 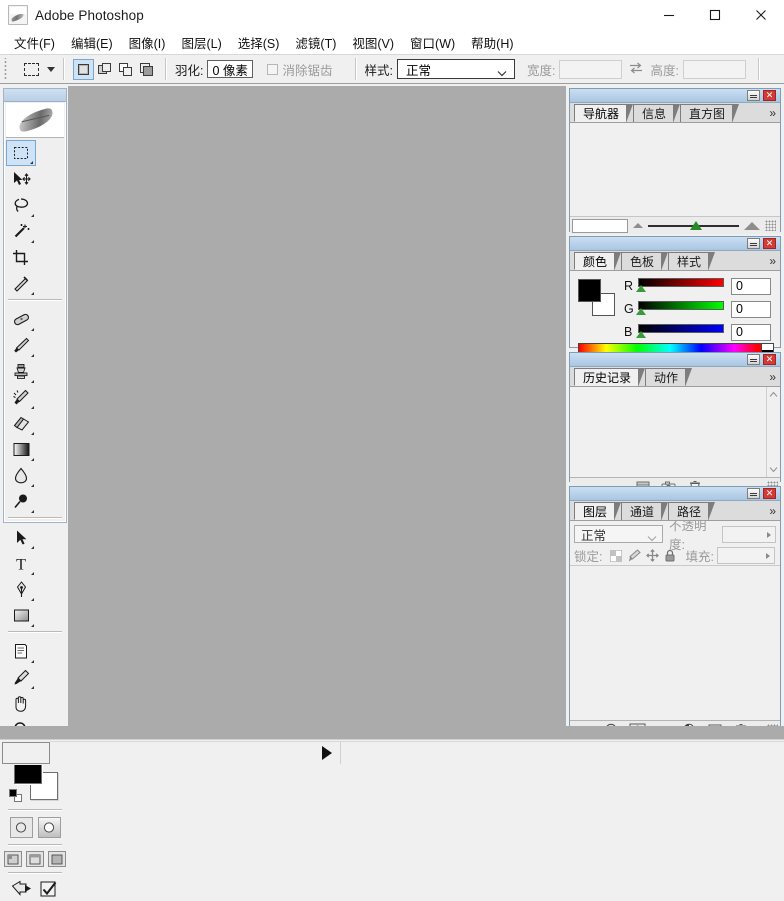 I want to click on lock-all-icon, so click(x=670, y=556).